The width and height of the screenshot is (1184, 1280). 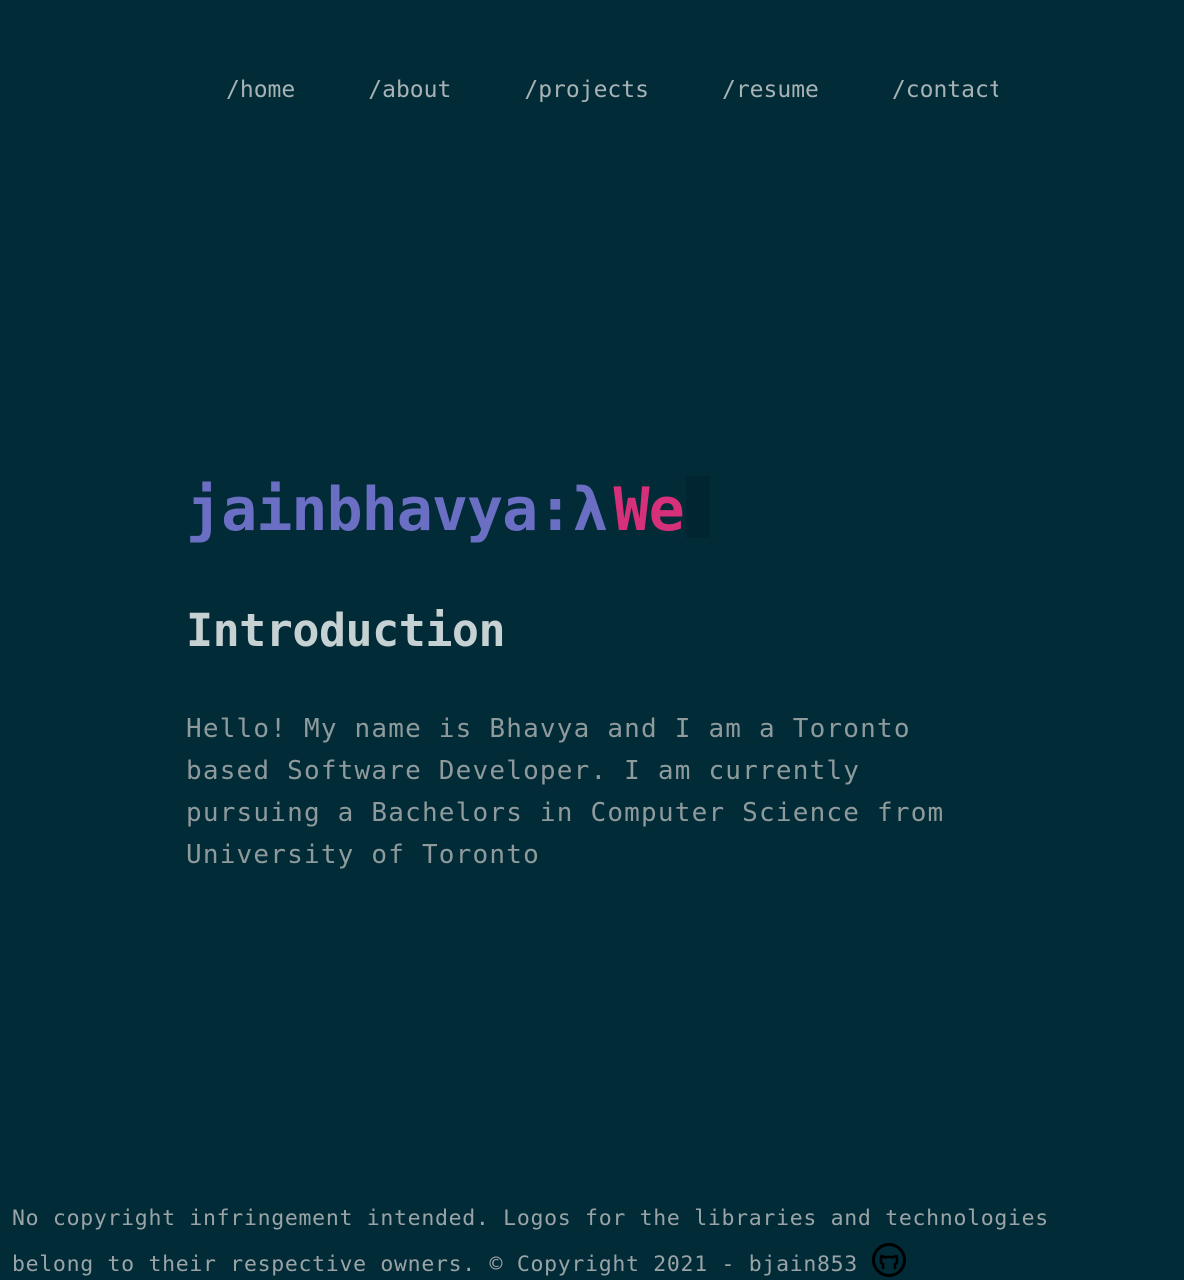 I want to click on nav-link-home: /home, so click(x=260, y=90).